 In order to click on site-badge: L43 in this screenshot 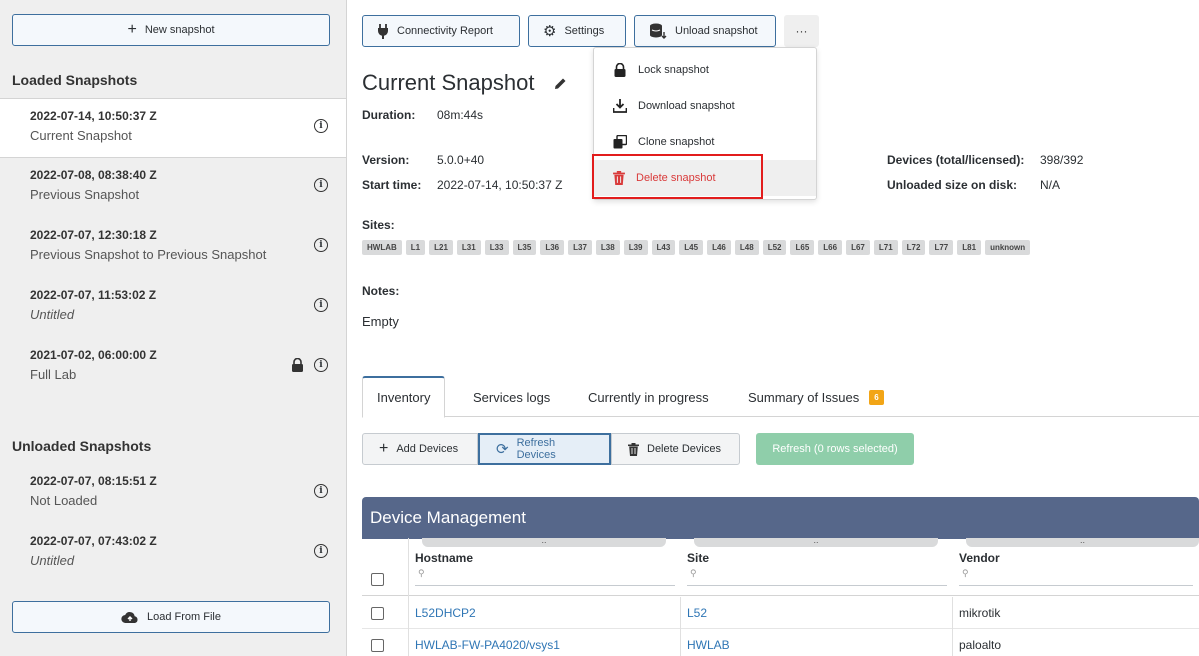, I will do `click(663, 247)`.